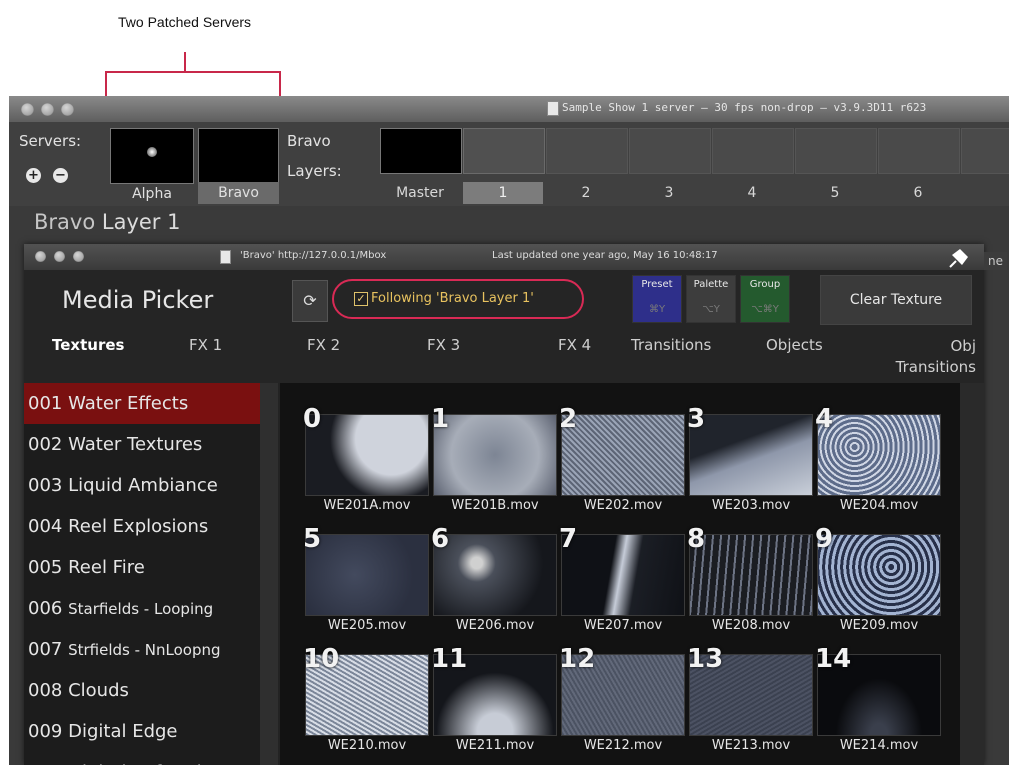 Image resolution: width=1009 pixels, height=765 pixels. Describe the element at coordinates (696, 539) in the screenshot. I see `media-index: 8` at that location.